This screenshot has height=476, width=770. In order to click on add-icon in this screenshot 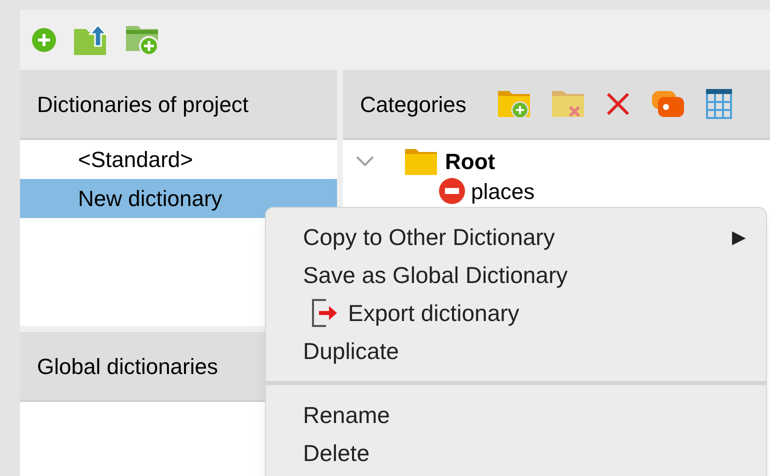, I will do `click(44, 40)`.